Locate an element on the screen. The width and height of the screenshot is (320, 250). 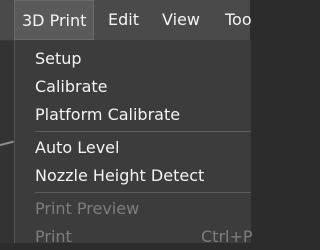
menu-edit: Edit is located at coordinates (123, 20).